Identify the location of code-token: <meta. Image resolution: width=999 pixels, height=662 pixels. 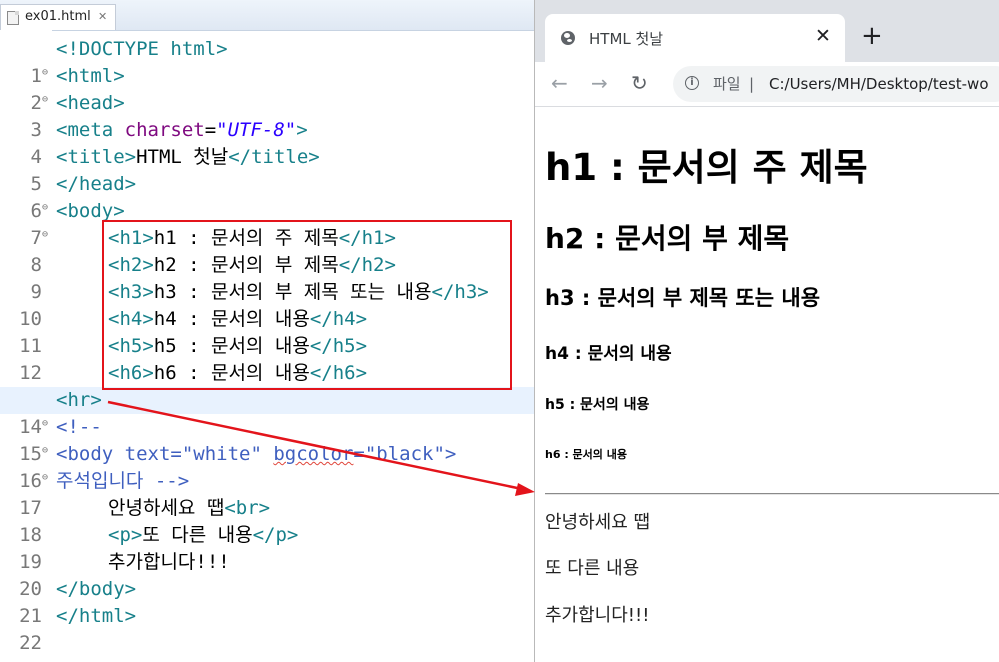
(90, 130).